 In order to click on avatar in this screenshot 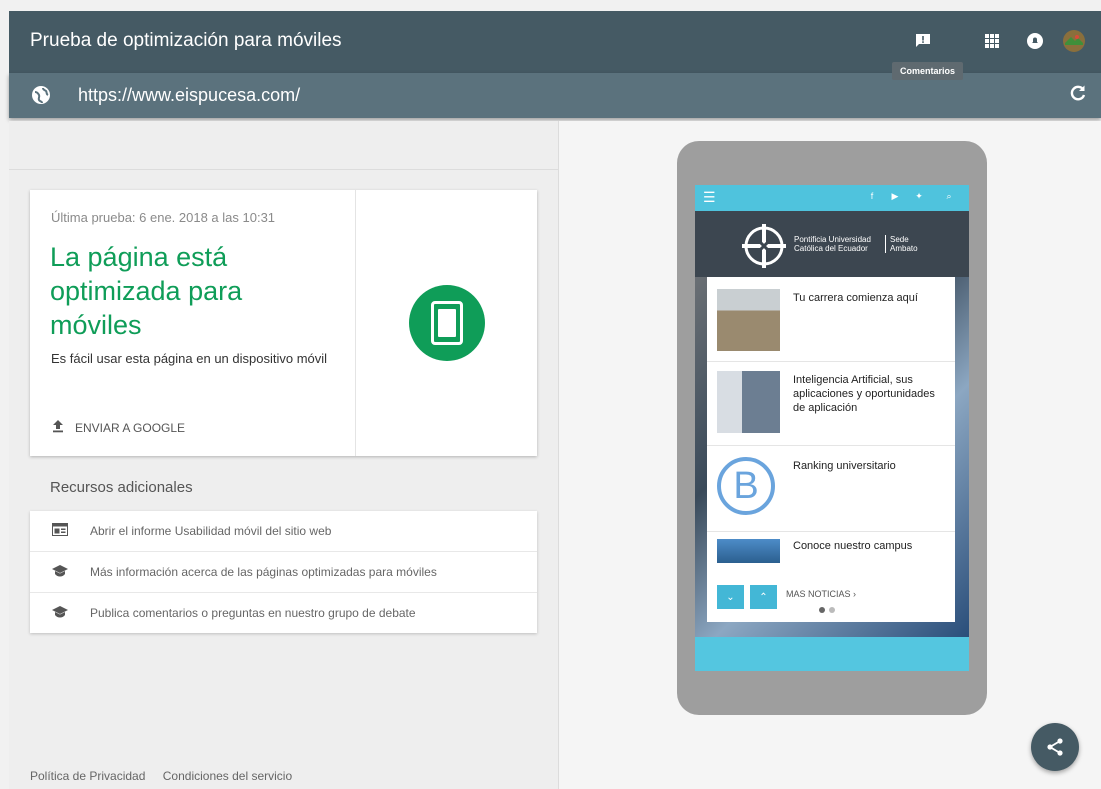, I will do `click(1074, 41)`.